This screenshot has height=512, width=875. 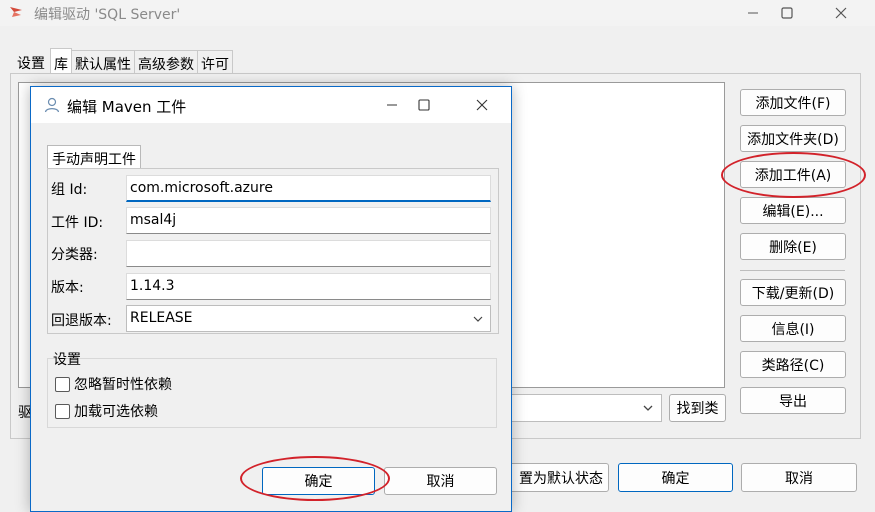 I want to click on fallback-version-select: RELEASE, so click(x=308, y=318).